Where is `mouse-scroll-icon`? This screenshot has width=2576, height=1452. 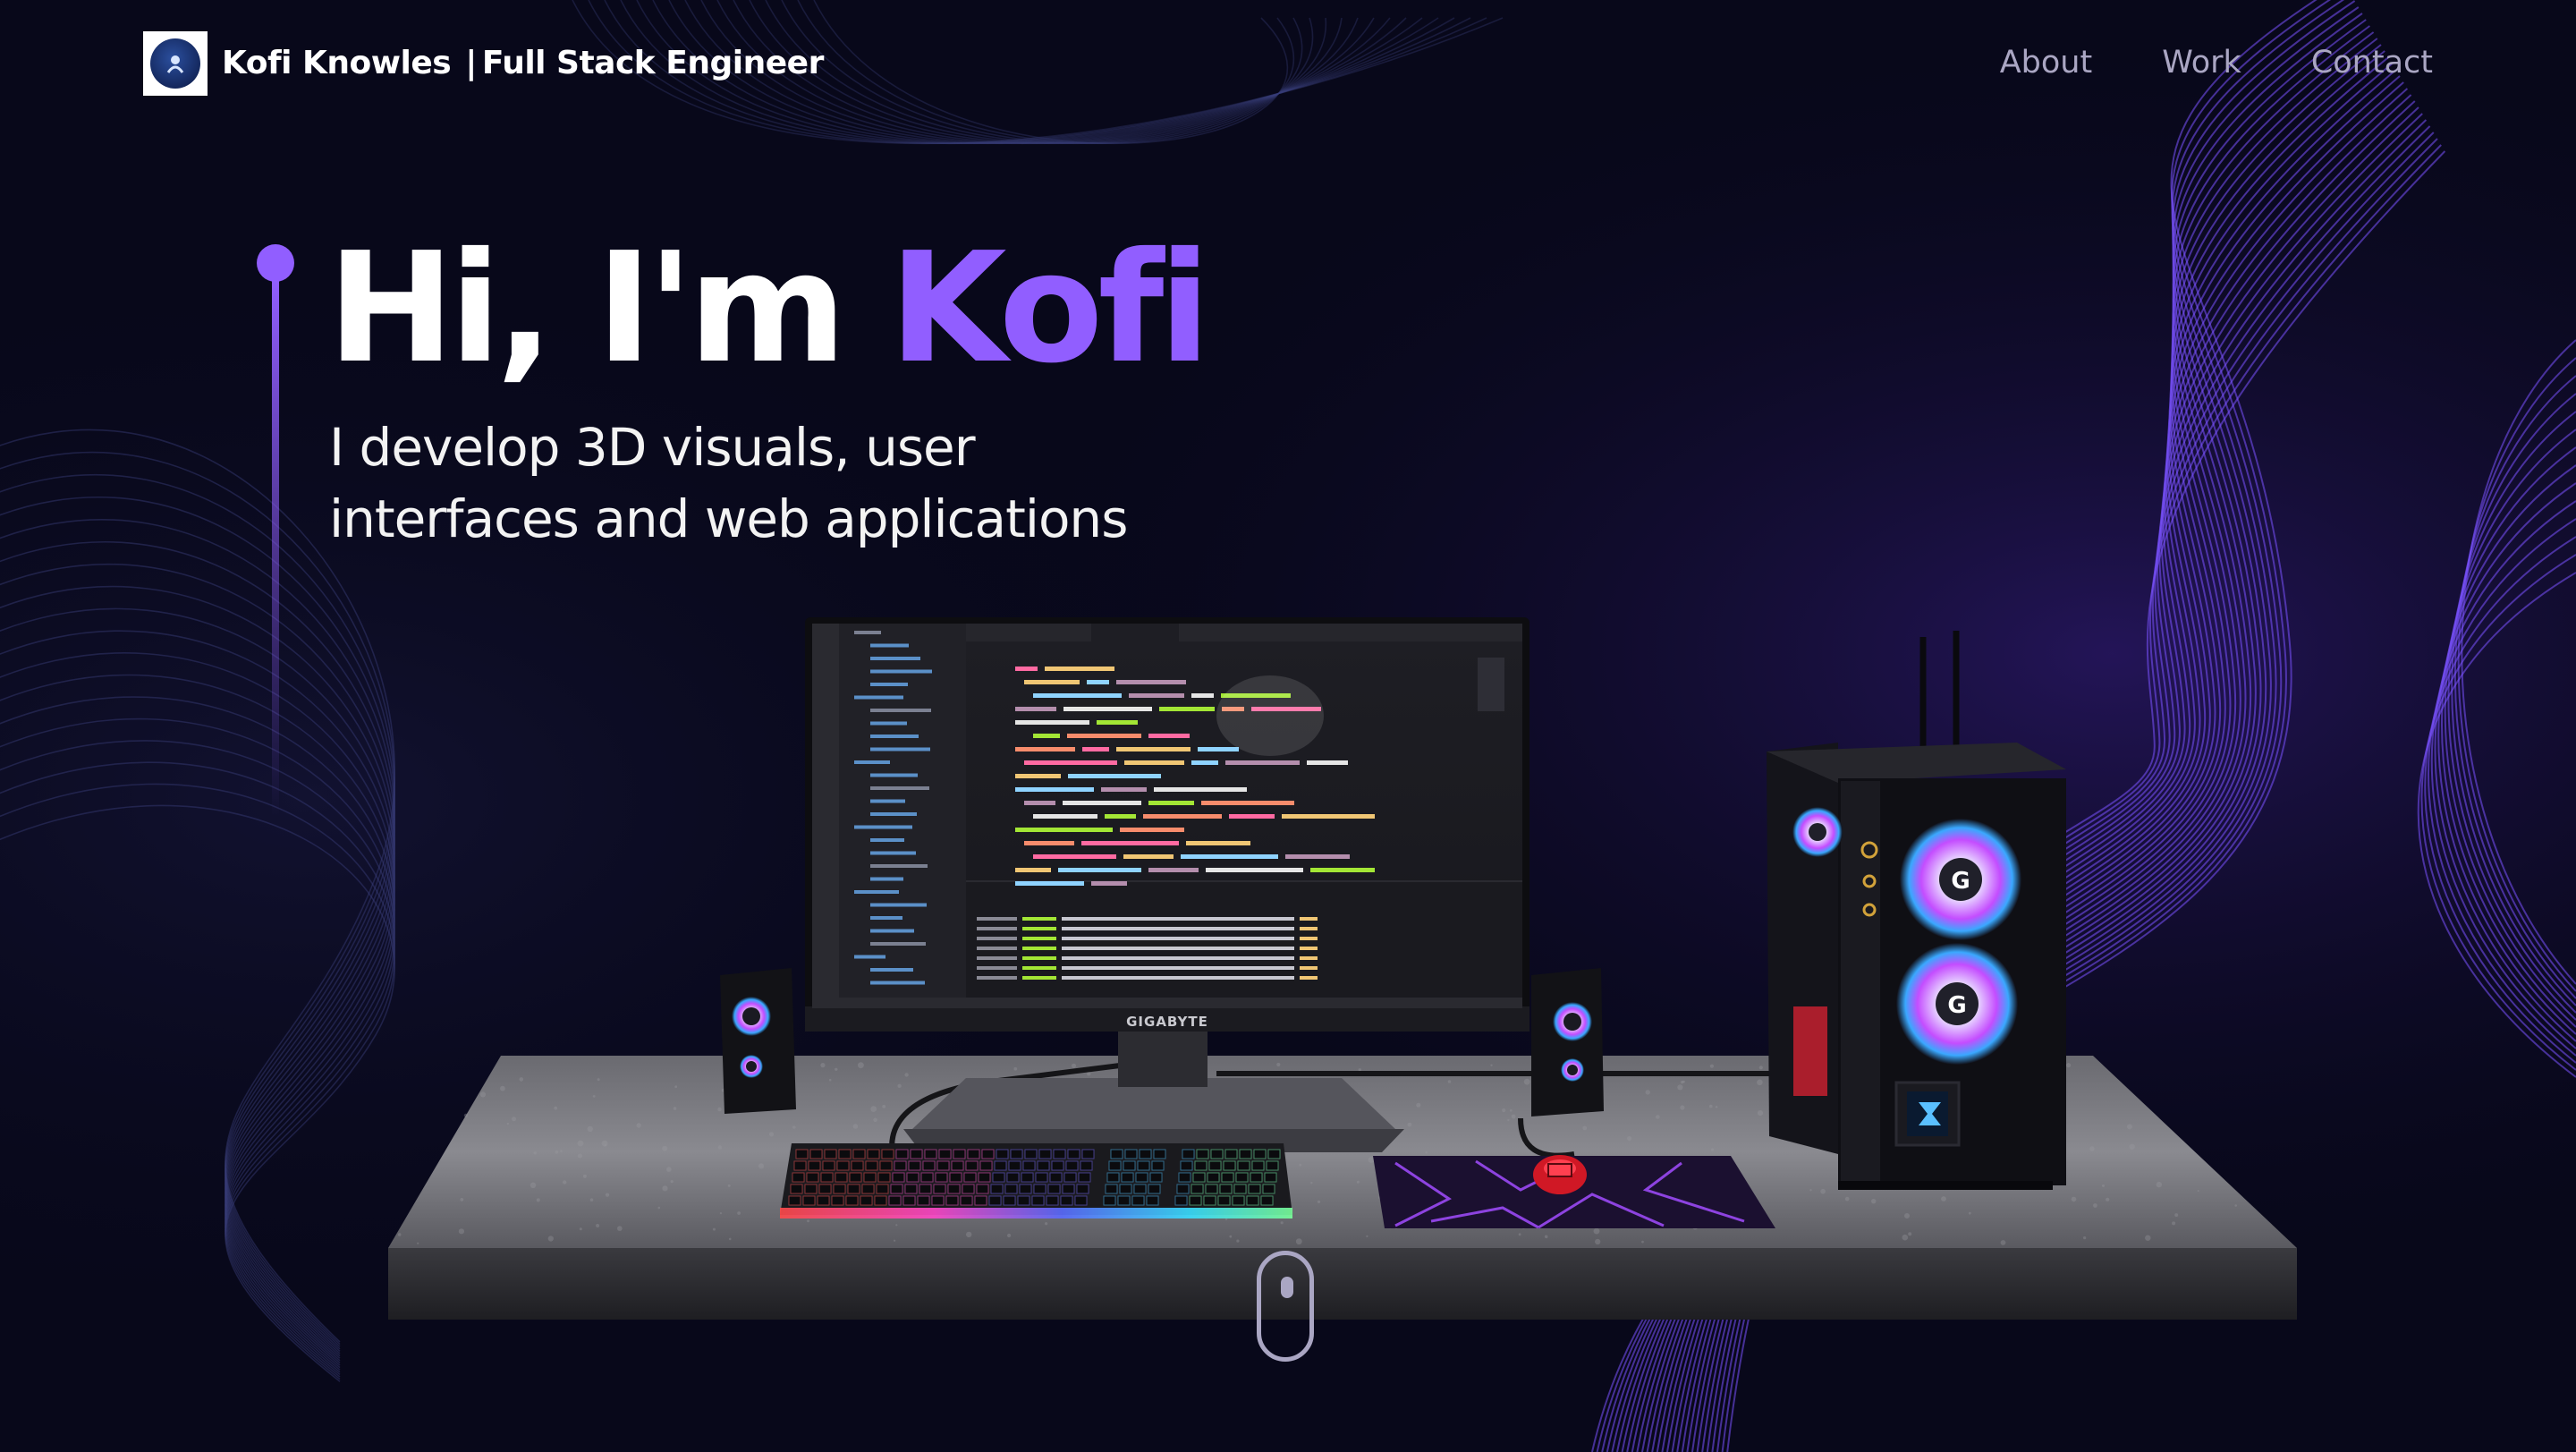 mouse-scroll-icon is located at coordinates (1285, 1306).